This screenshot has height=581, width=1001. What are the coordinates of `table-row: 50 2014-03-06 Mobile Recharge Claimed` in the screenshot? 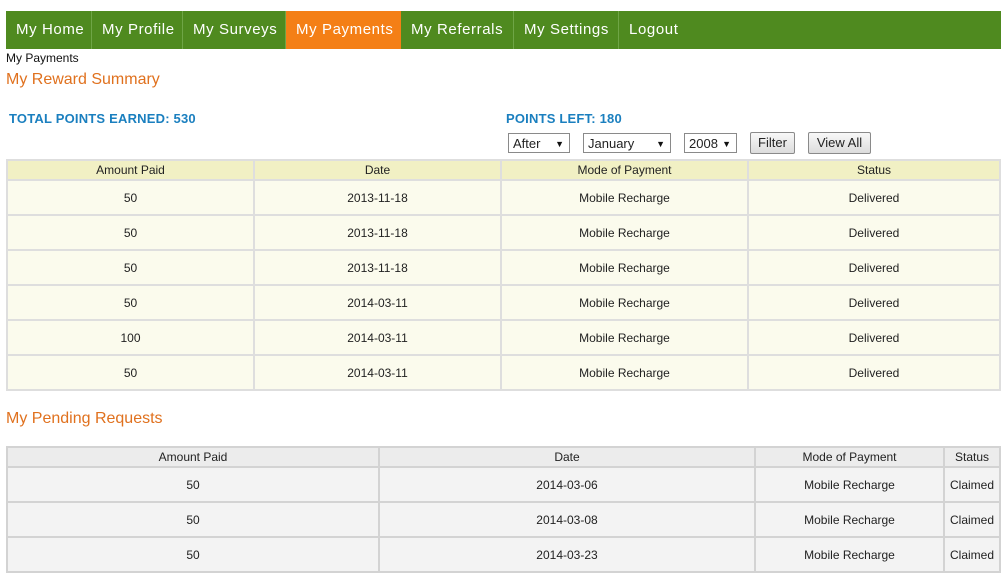 It's located at (503, 484).